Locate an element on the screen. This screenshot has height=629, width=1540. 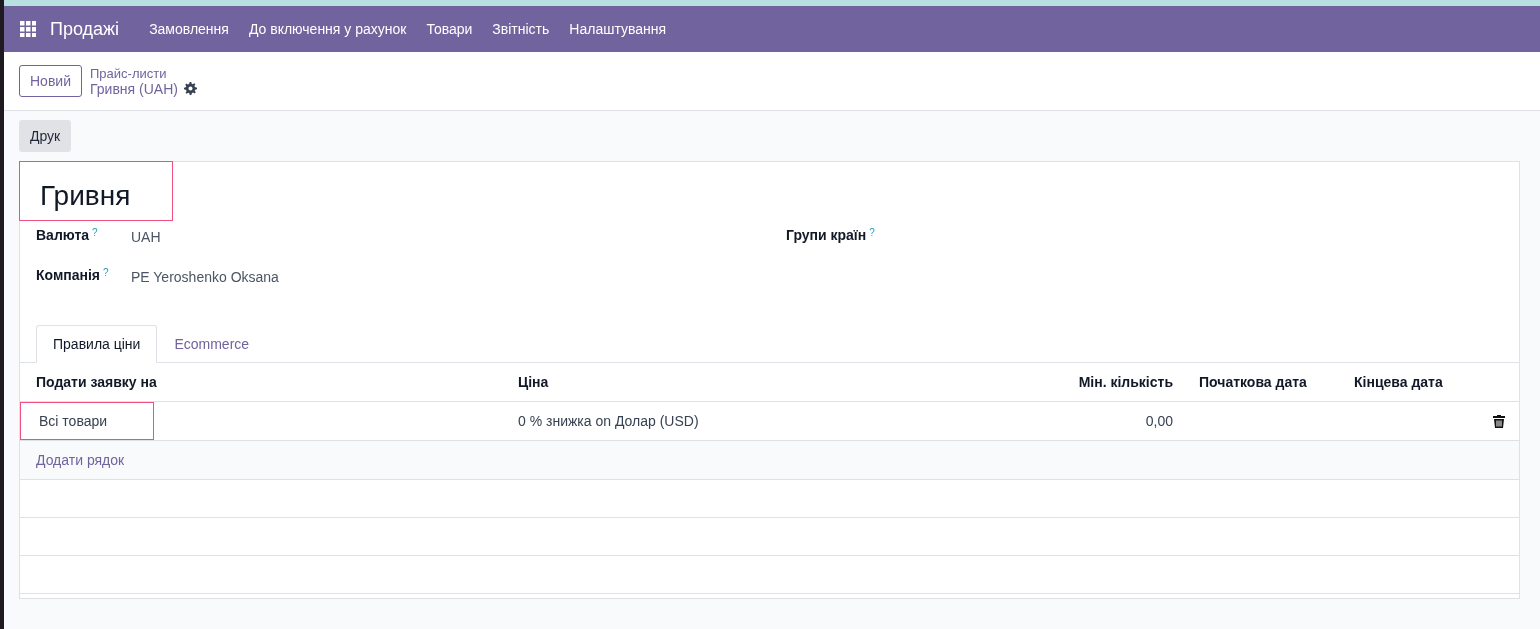
add-line-link: Додати рядок is located at coordinates (80, 460).